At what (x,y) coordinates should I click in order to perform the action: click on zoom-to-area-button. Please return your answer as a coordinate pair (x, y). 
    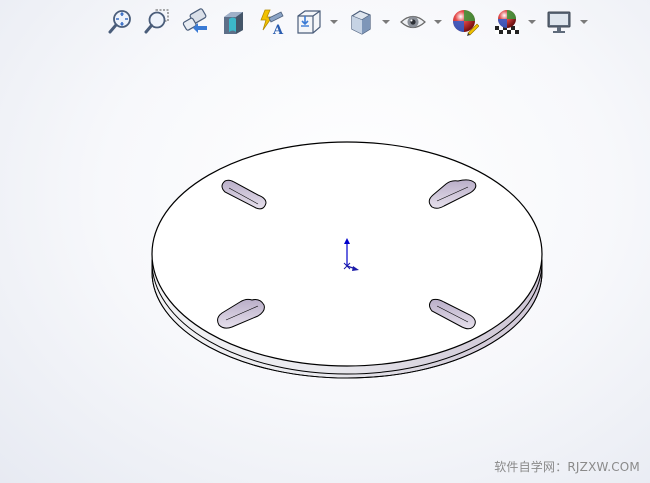
    Looking at the image, I should click on (157, 22).